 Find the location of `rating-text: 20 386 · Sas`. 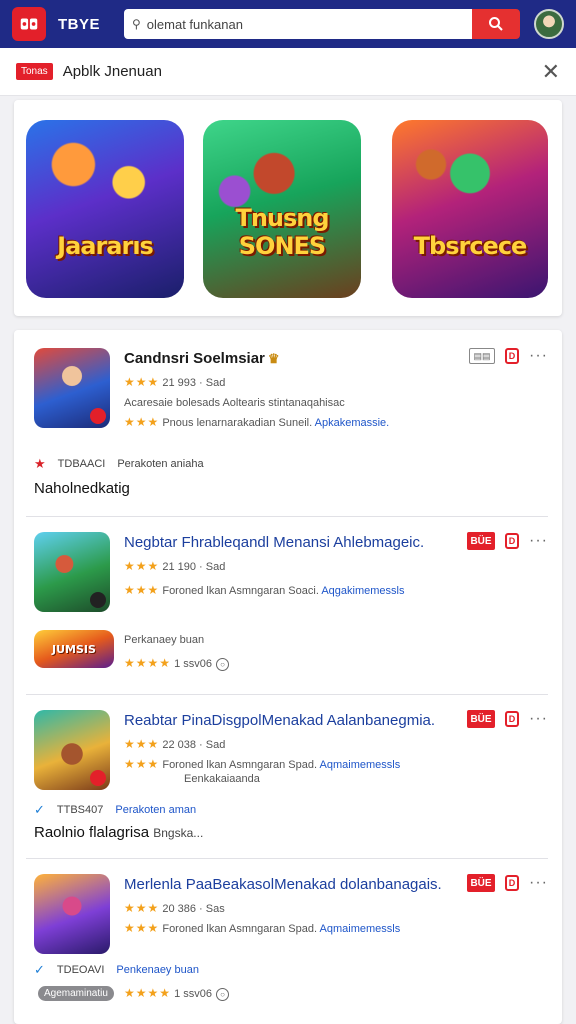

rating-text: 20 386 · Sas is located at coordinates (193, 909).